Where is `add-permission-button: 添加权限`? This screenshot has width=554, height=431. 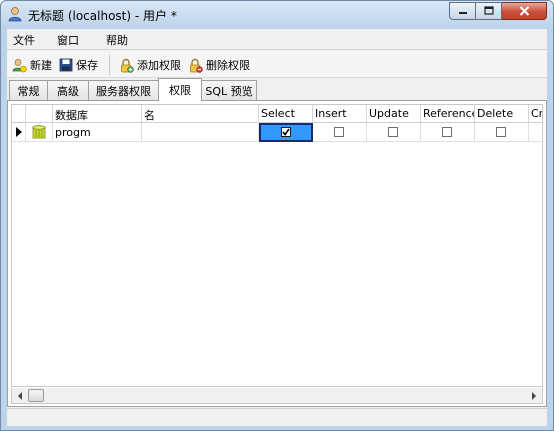 add-permission-button: 添加权限 is located at coordinates (150, 65).